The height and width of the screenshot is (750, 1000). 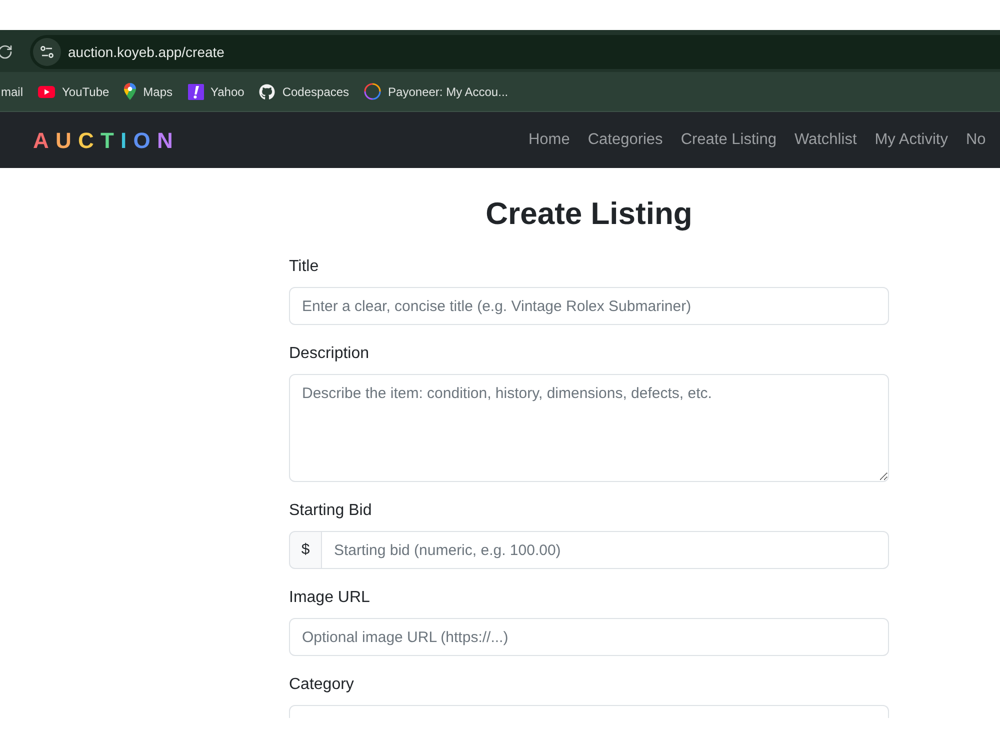 What do you see at coordinates (148, 91) in the screenshot?
I see `bookmark-item: Maps` at bounding box center [148, 91].